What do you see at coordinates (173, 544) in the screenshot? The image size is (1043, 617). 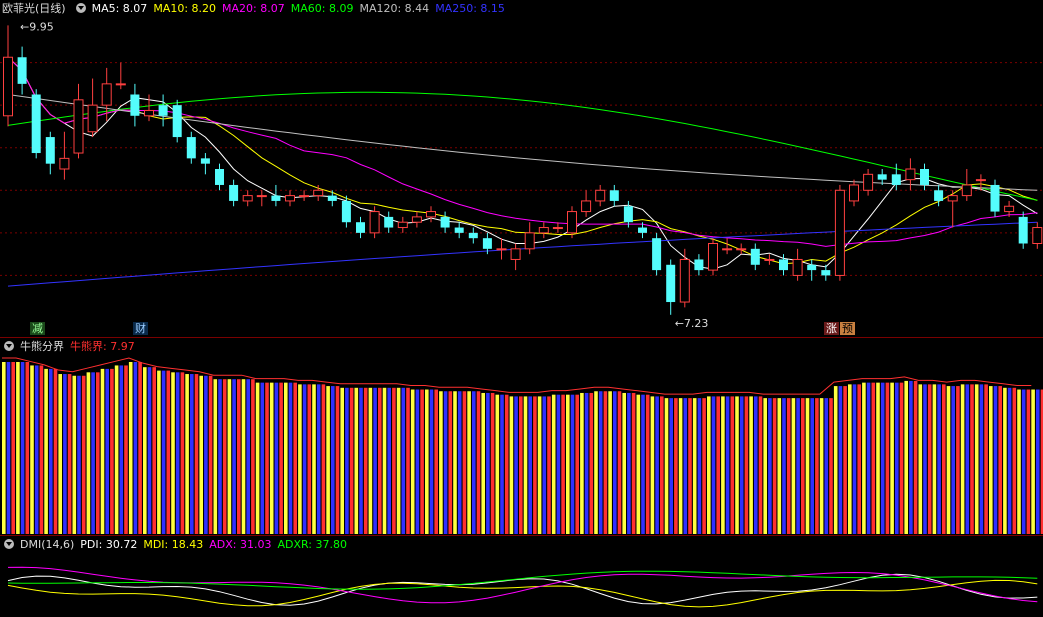 I see `dmi-mdi: MDI: 18.43` at bounding box center [173, 544].